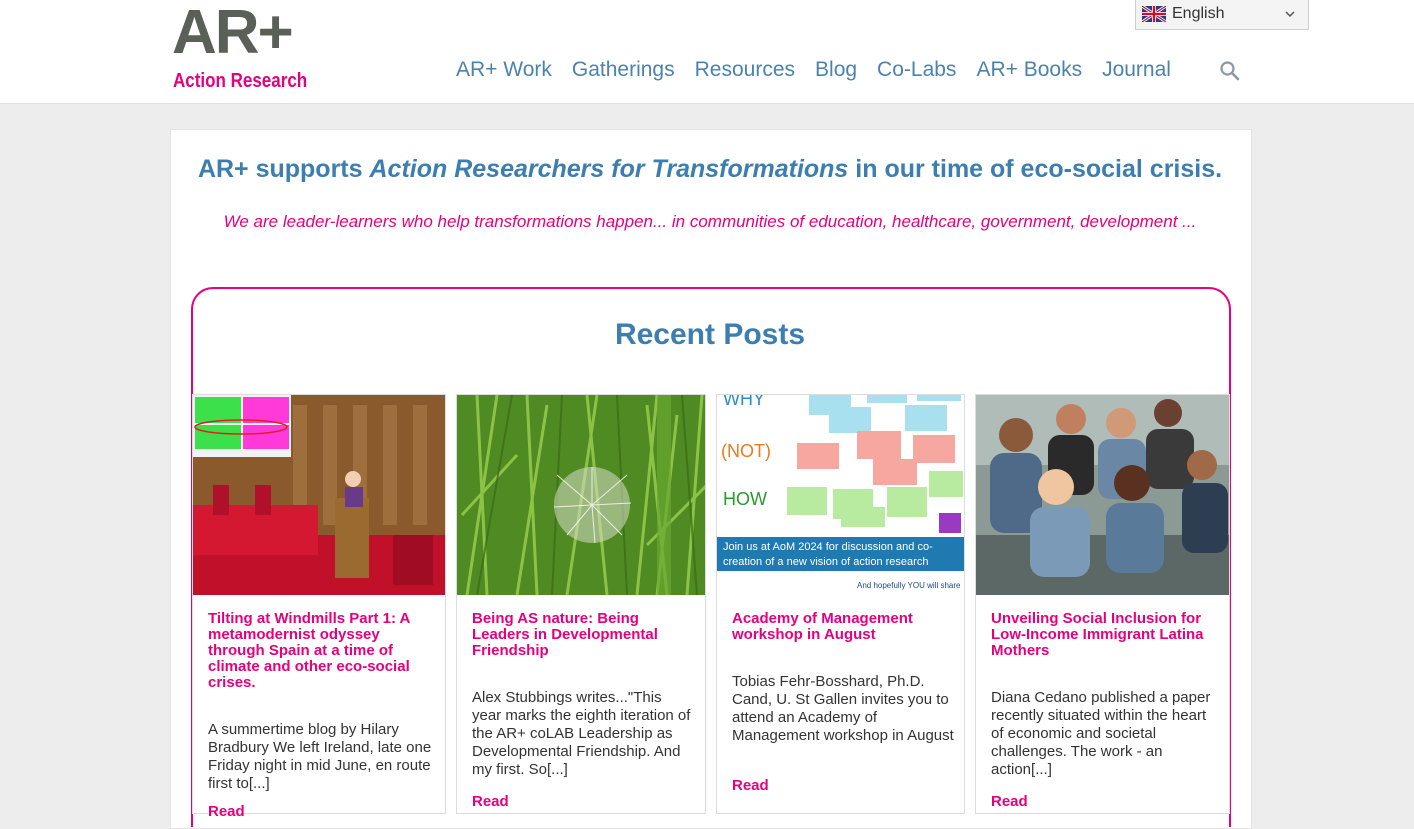  I want to click on search-icon, so click(1230, 71).